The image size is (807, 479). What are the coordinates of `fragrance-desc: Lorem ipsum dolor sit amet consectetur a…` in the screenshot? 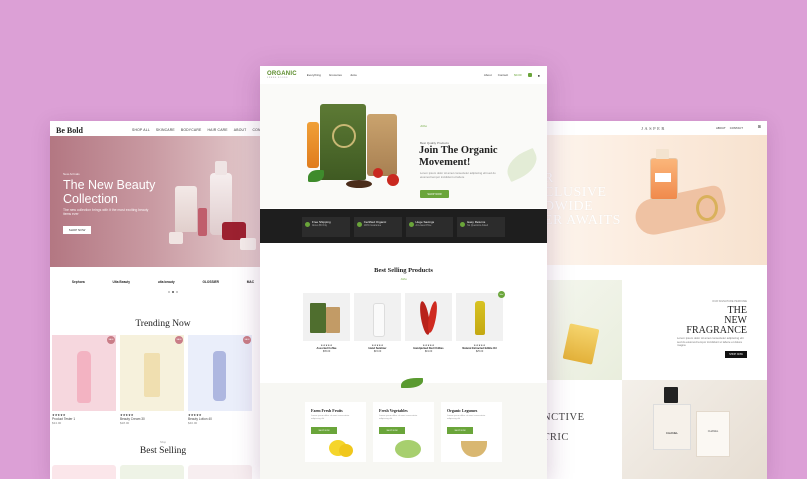 It's located at (710, 342).